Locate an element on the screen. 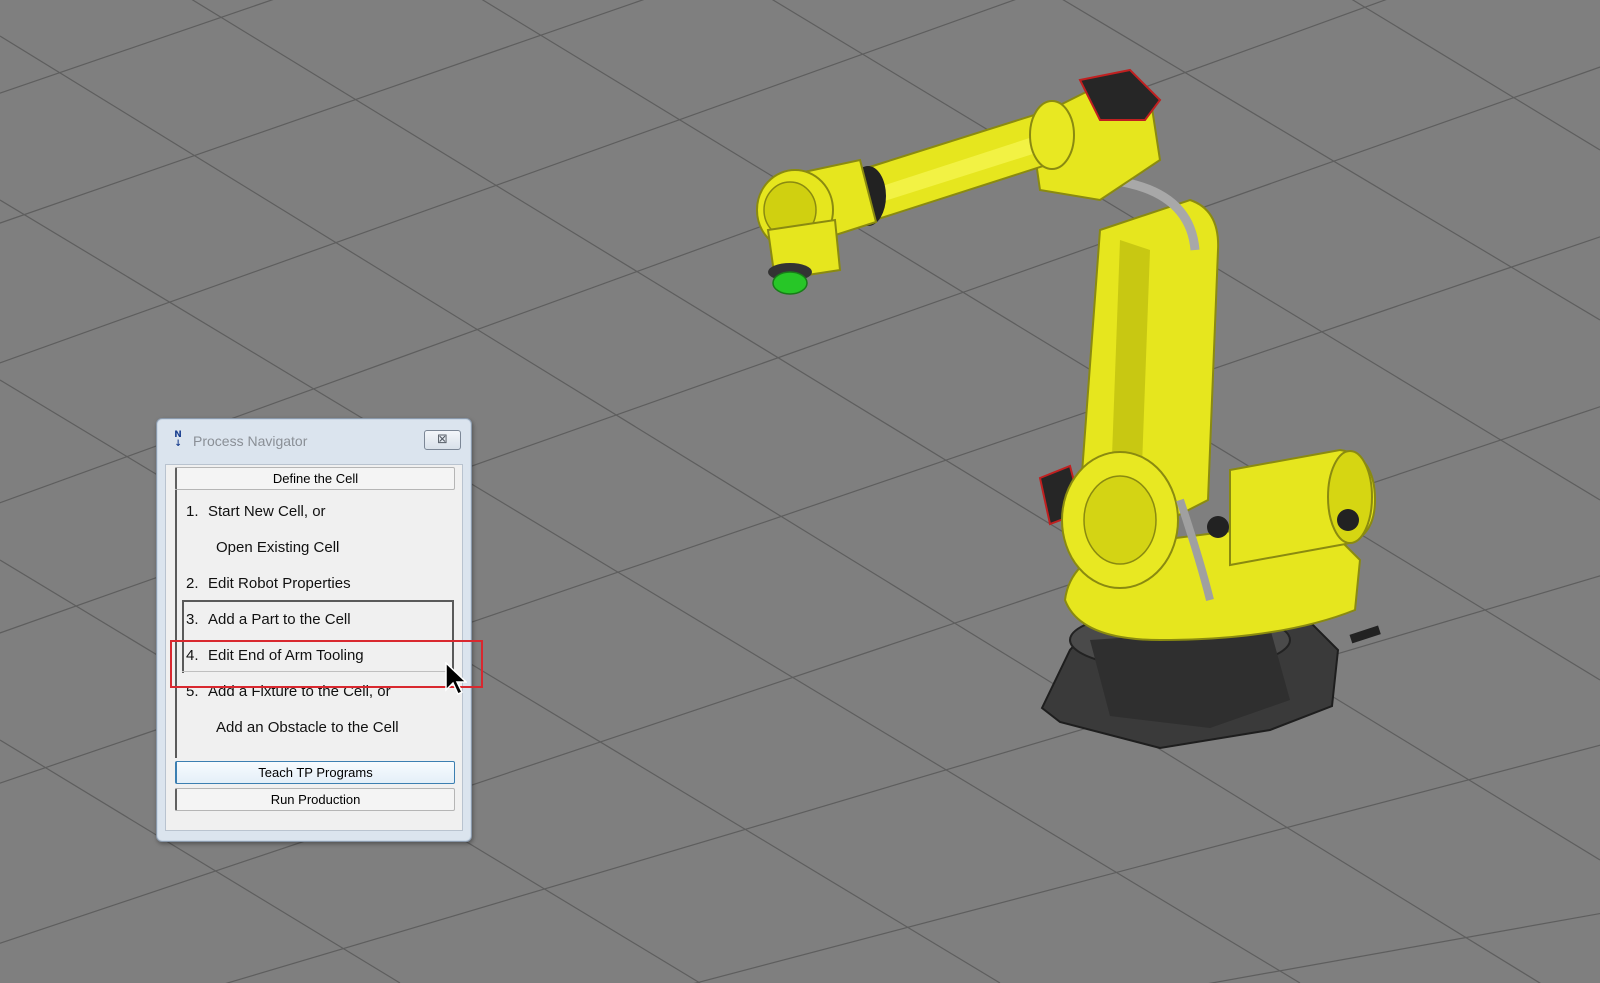 The width and height of the screenshot is (1600, 983). step-label: Start New Cell, or is located at coordinates (267, 511).